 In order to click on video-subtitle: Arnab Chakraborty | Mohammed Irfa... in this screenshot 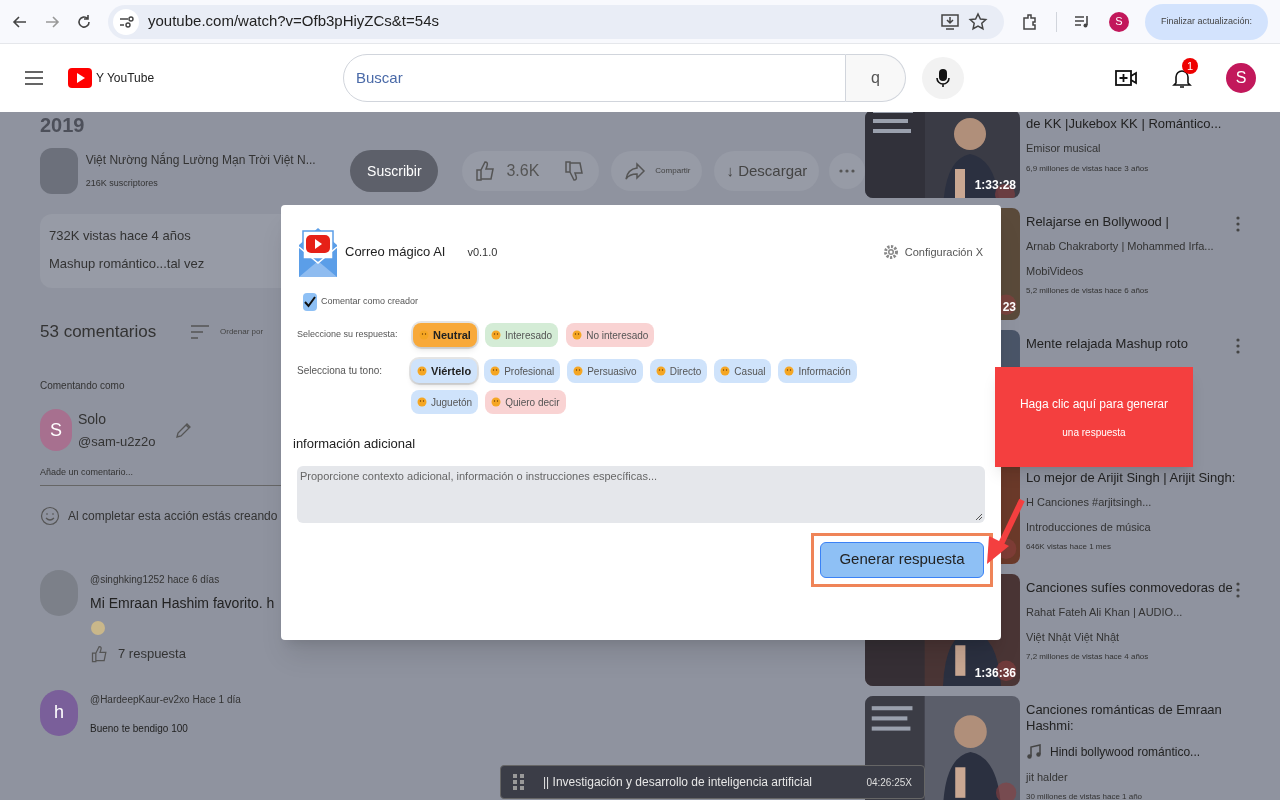, I will do `click(1120, 247)`.